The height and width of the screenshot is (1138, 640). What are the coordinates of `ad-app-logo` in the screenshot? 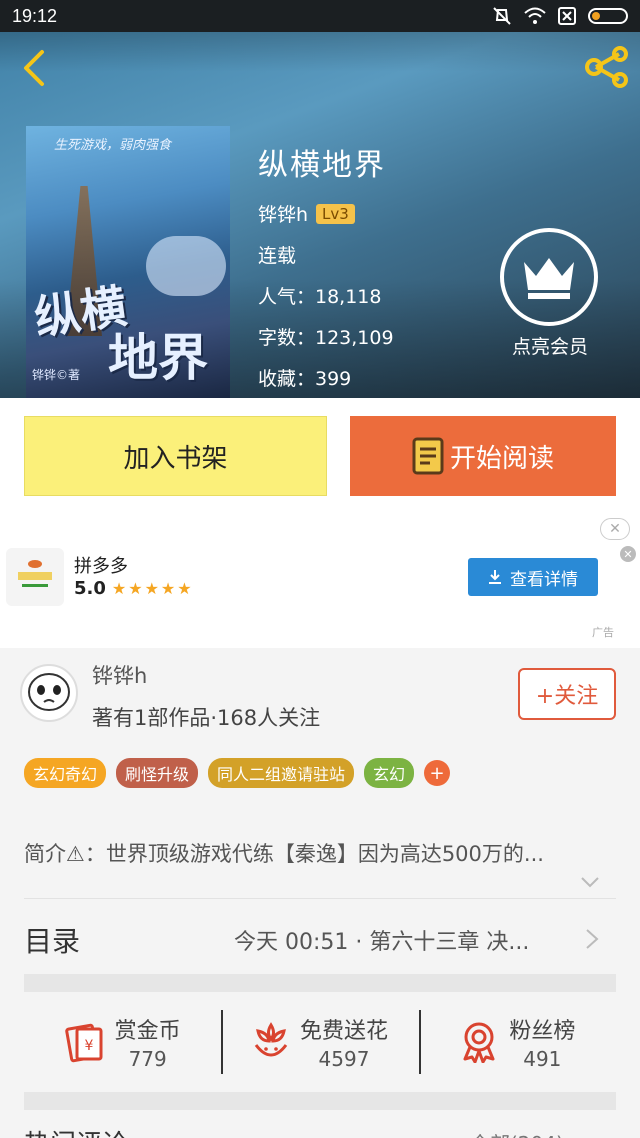 It's located at (35, 577).